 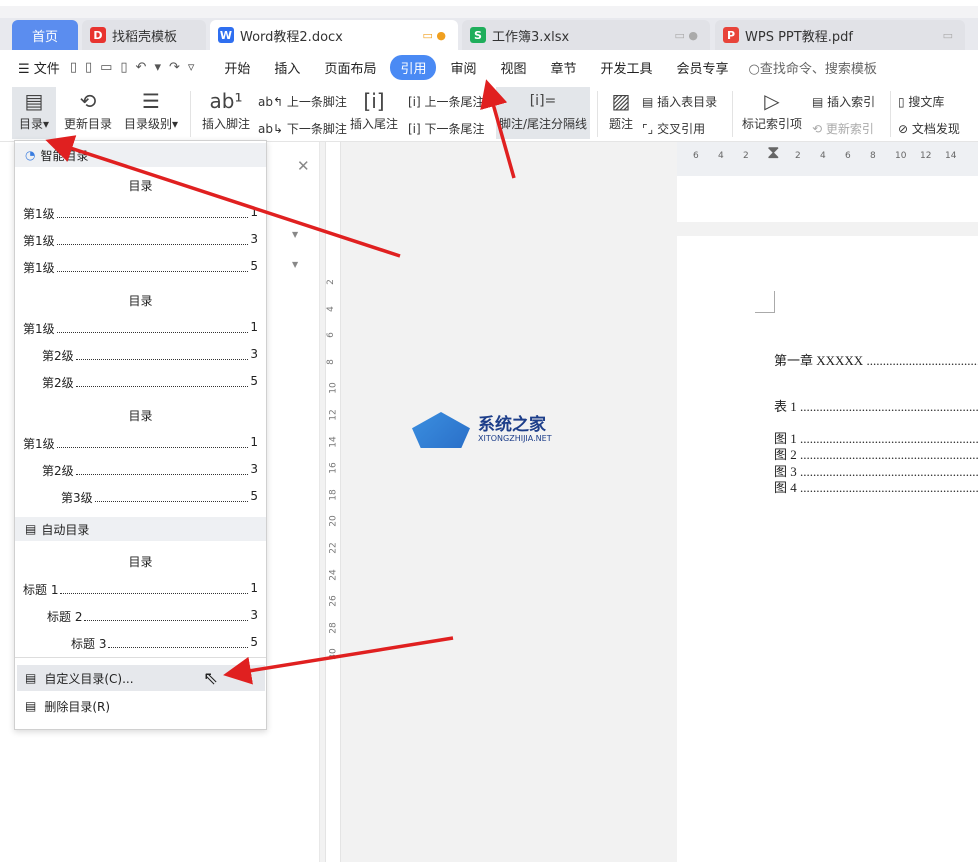 I want to click on command-search: ○查找命令、搜索模板, so click(x=813, y=67).